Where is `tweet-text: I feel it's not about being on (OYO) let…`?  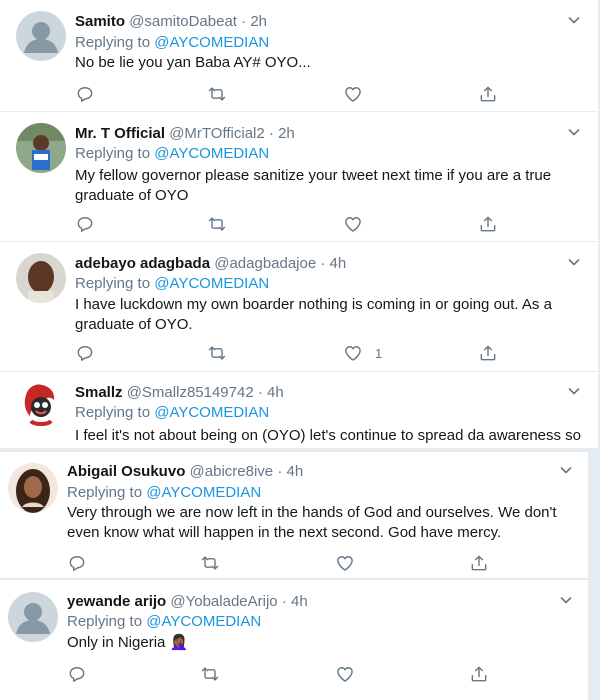 tweet-text: I feel it's not about being on (OYO) let… is located at coordinates (328, 435).